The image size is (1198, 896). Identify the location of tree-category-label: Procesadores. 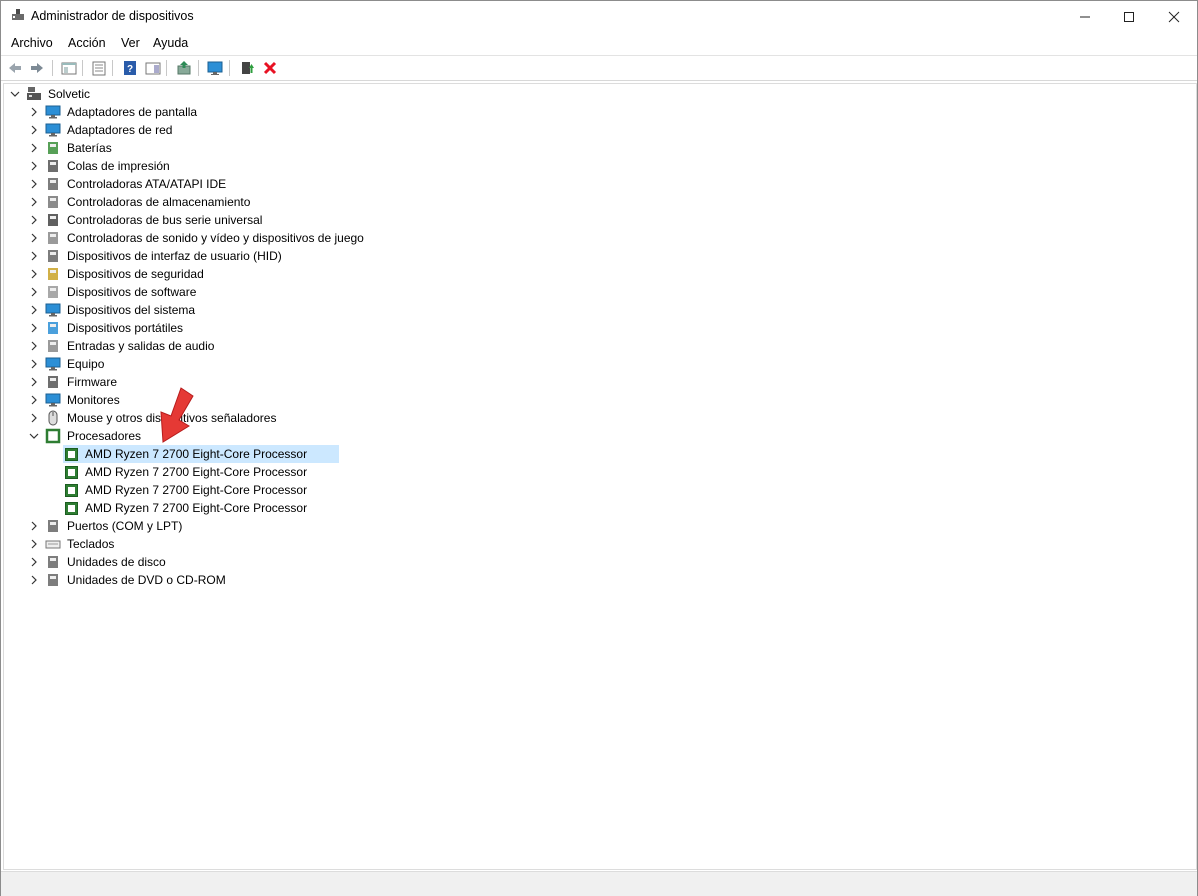
(104, 435).